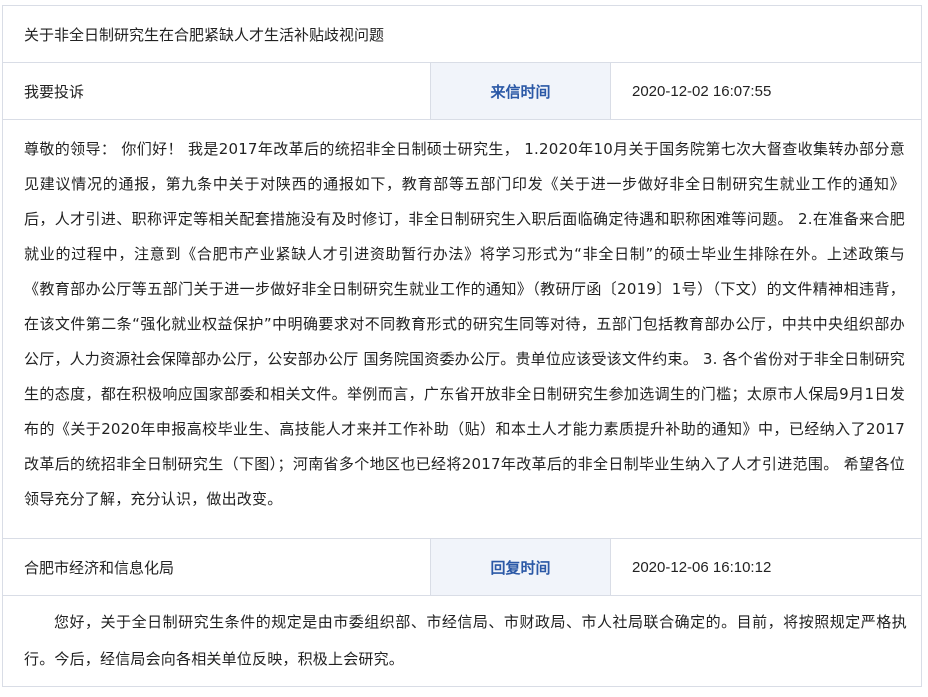  What do you see at coordinates (521, 91) in the screenshot?
I see `sent-time-label: 来信时间` at bounding box center [521, 91].